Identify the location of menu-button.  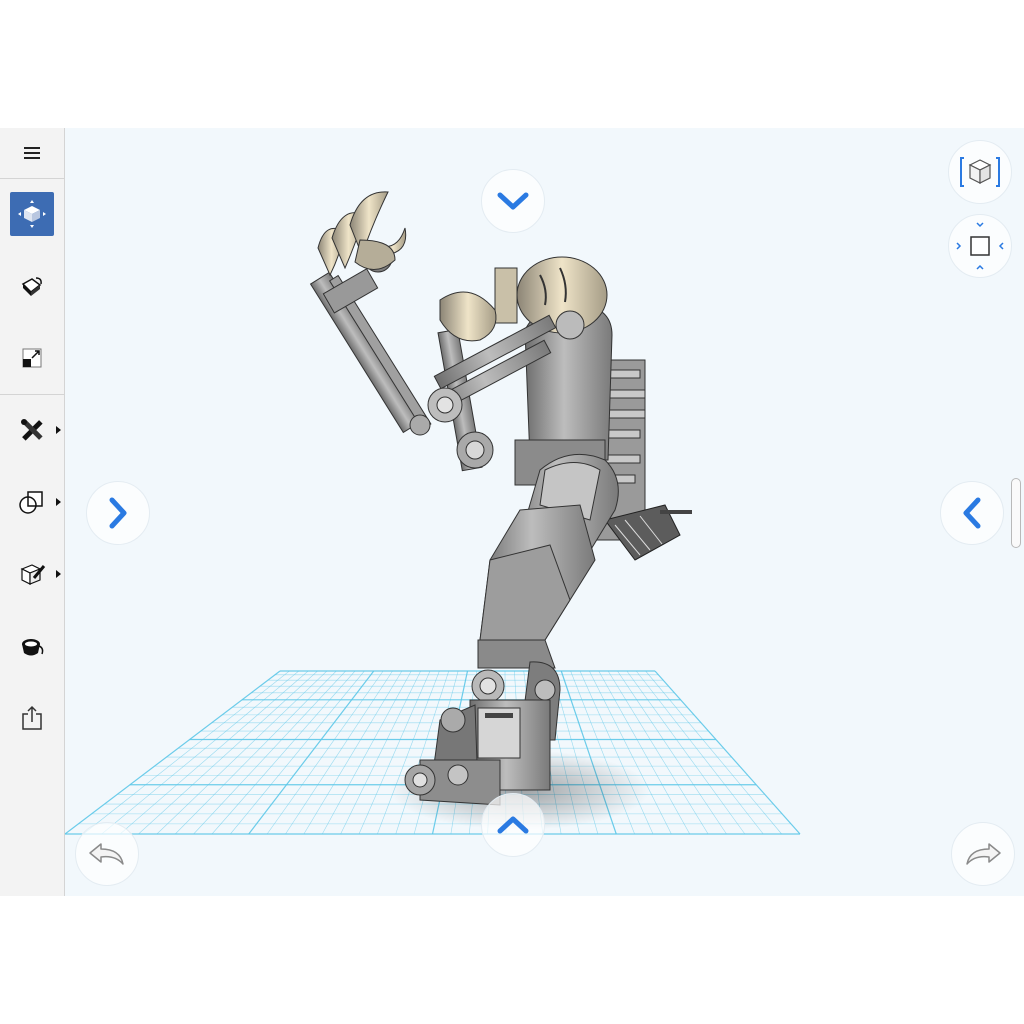
(32, 153).